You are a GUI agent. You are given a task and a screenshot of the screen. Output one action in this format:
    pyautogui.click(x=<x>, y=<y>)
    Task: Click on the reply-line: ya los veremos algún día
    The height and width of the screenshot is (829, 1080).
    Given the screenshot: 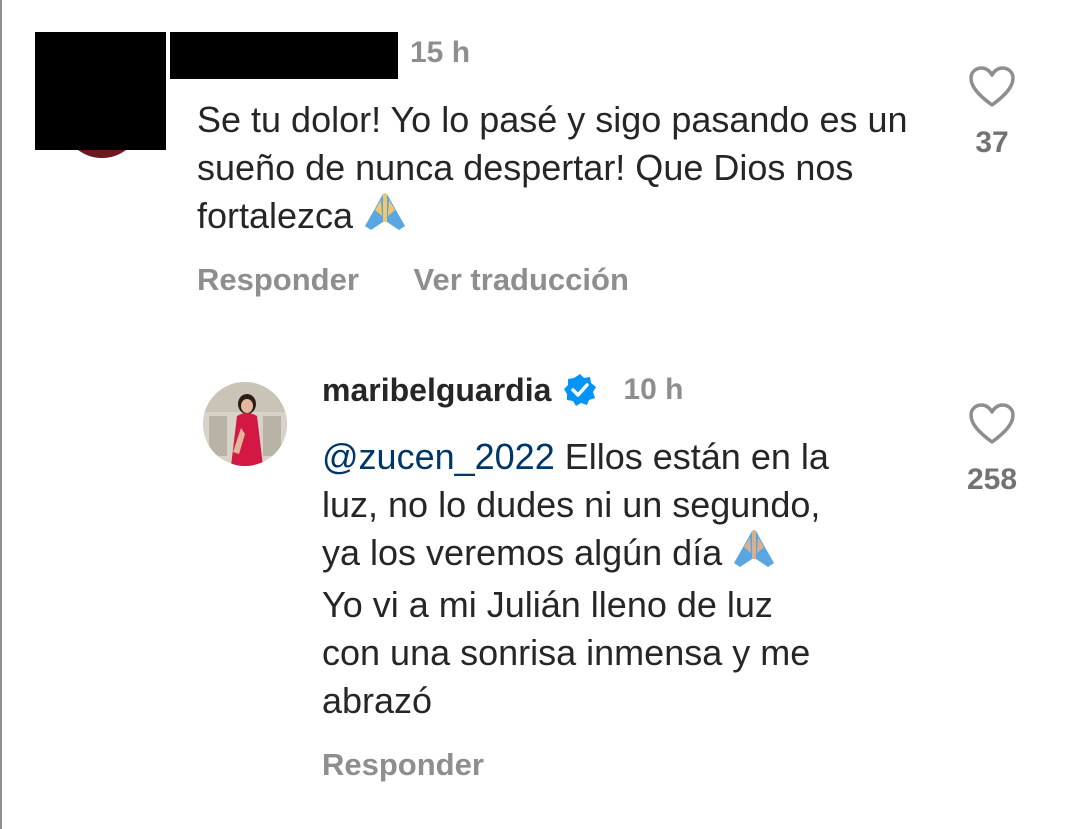 What is the action you would take?
    pyautogui.click(x=622, y=555)
    